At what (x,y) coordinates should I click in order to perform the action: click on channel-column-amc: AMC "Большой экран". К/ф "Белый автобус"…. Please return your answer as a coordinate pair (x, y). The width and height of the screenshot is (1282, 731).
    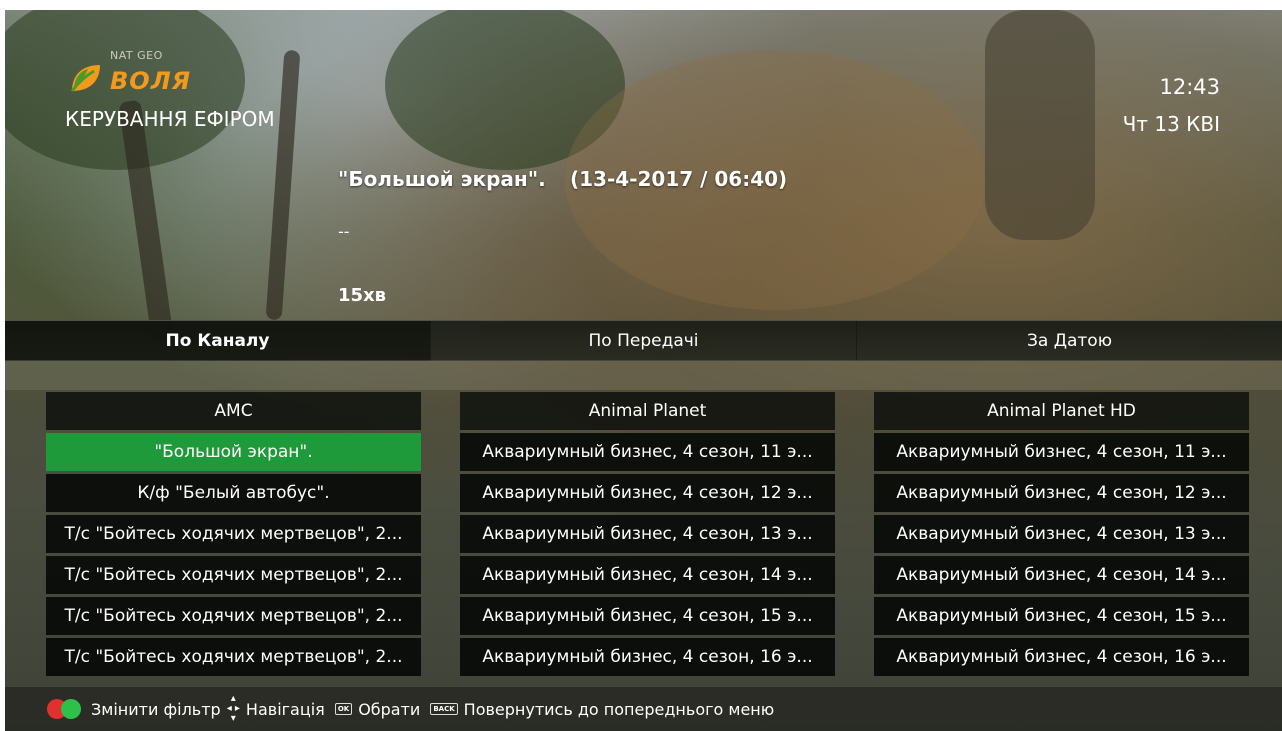
    Looking at the image, I should click on (233, 535).